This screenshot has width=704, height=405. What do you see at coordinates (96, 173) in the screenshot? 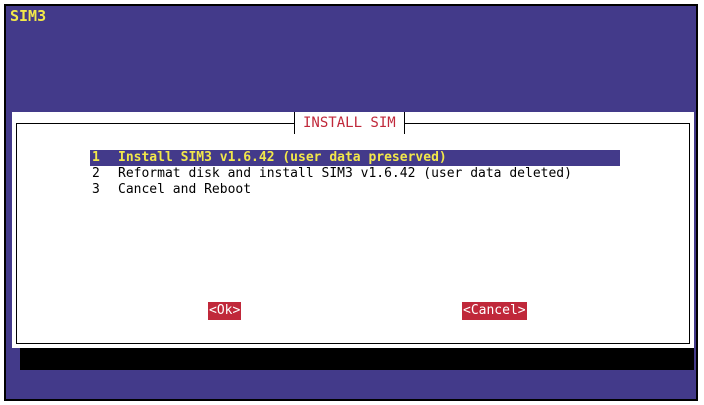
I see `menu-item-number: 2` at bounding box center [96, 173].